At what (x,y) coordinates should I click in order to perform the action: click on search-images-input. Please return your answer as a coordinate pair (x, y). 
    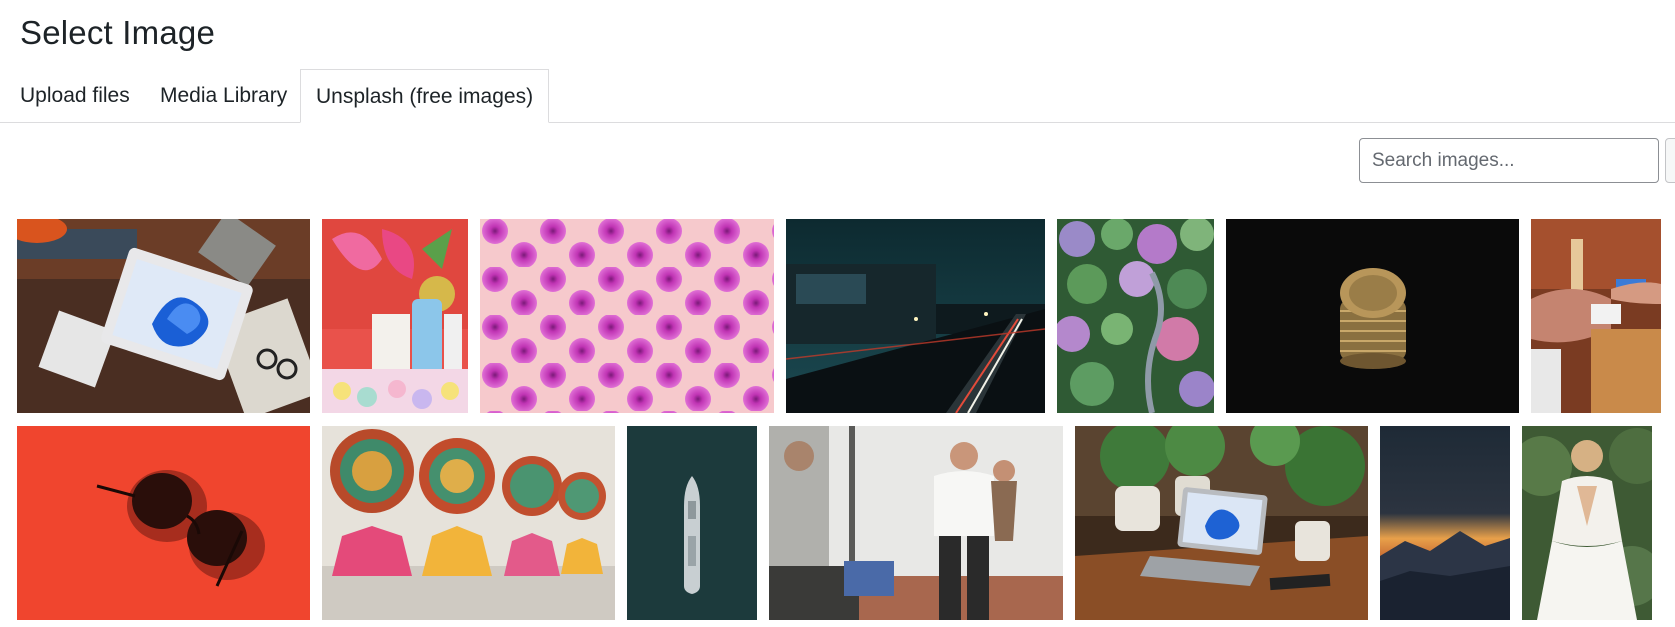
    Looking at the image, I should click on (1509, 160).